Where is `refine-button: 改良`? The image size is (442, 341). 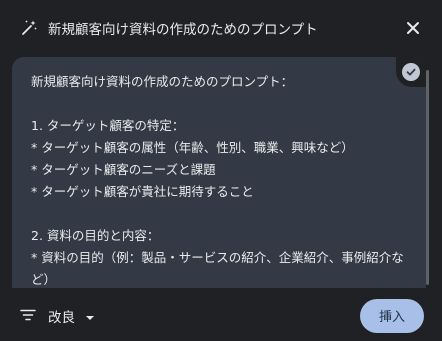
refine-button: 改良 is located at coordinates (57, 316).